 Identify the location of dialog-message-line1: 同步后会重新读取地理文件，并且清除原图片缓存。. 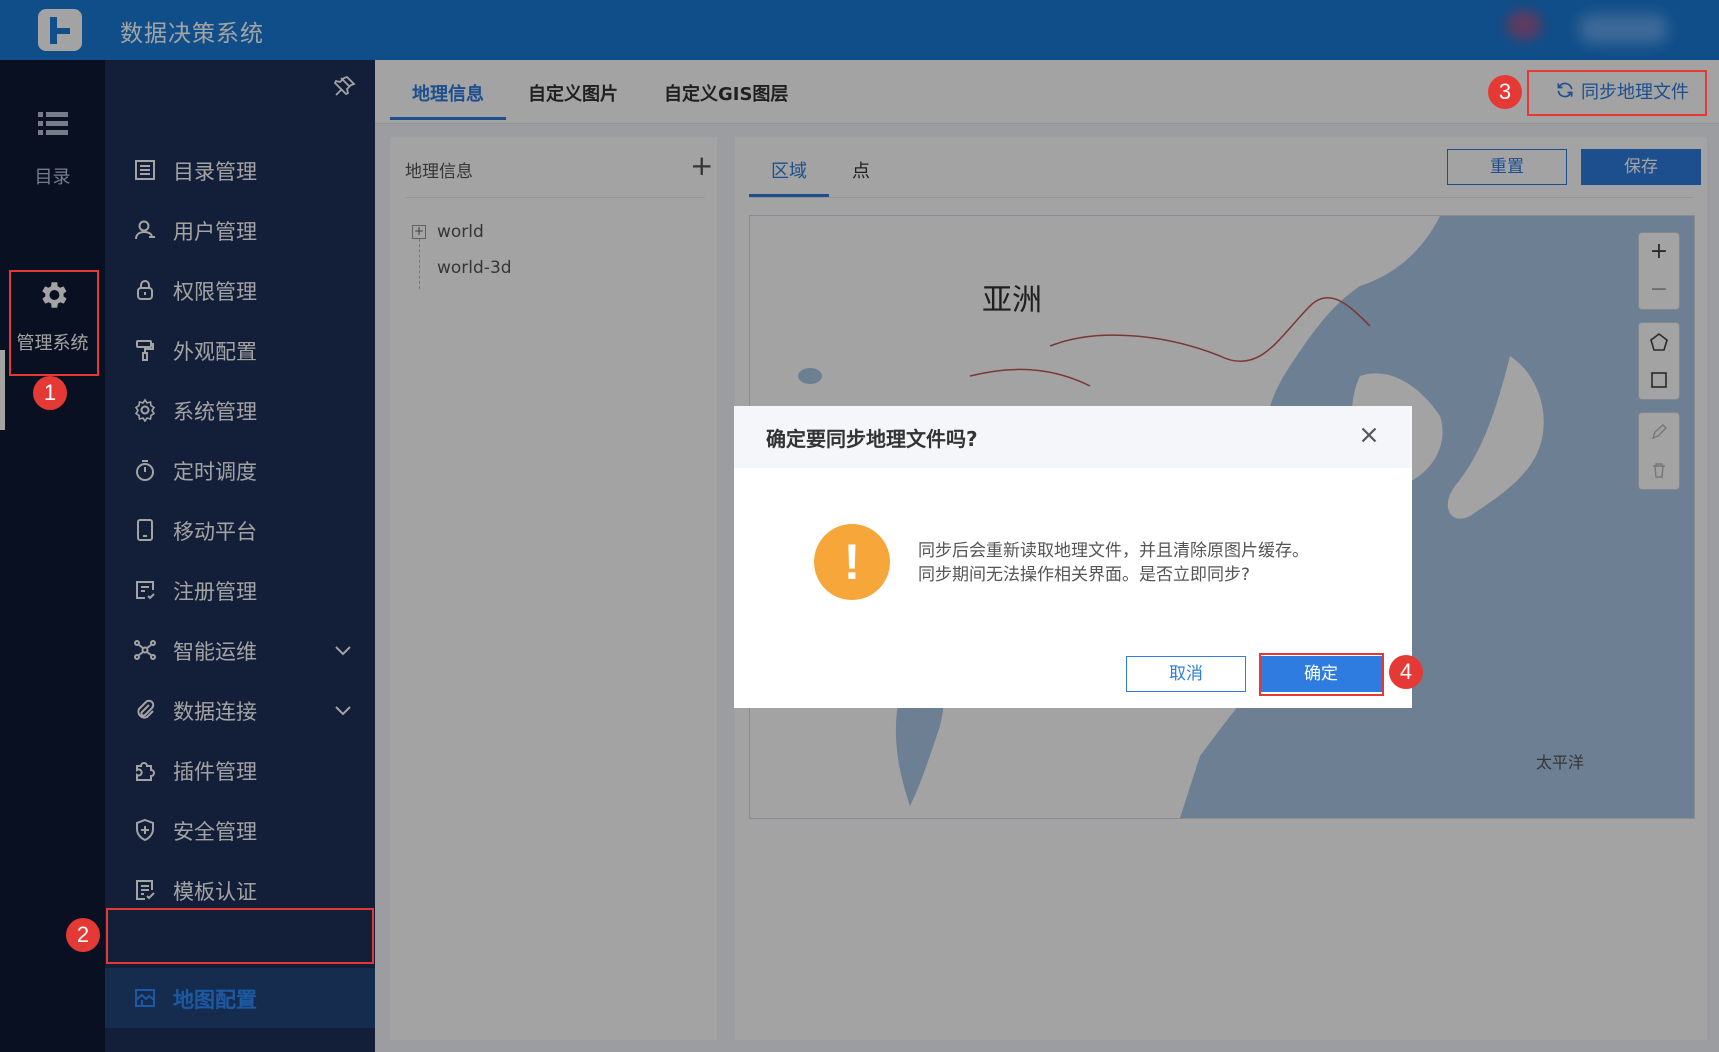
(1113, 551).